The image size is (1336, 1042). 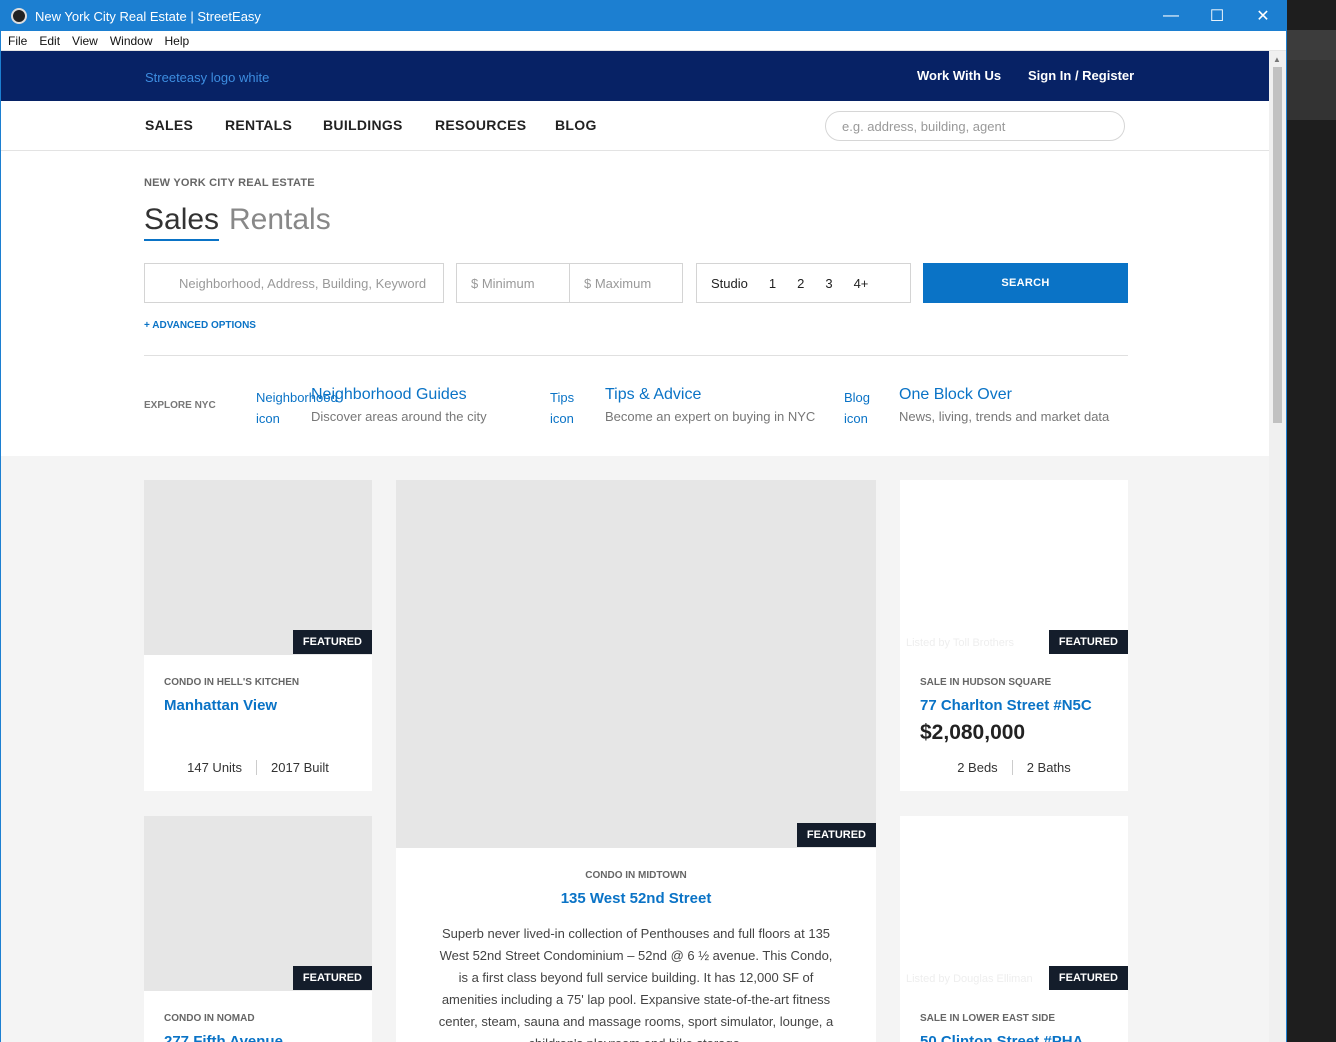 What do you see at coordinates (297, 408) in the screenshot?
I see `neighborhood-icon: Neighborhood icon` at bounding box center [297, 408].